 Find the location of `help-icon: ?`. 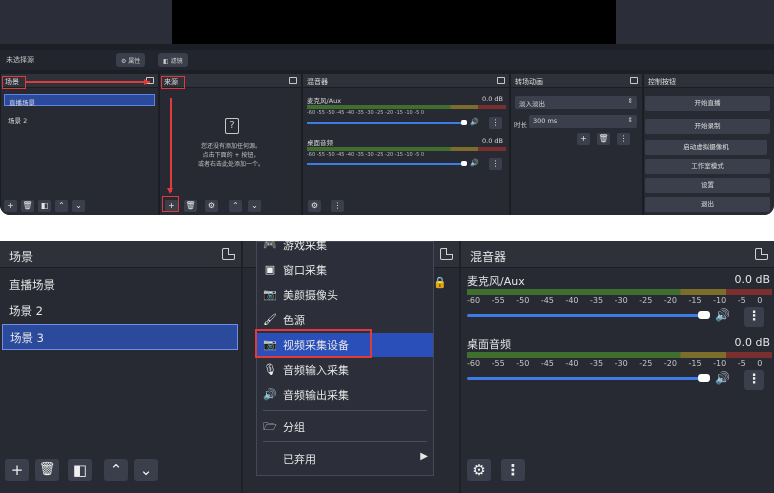

help-icon: ? is located at coordinates (232, 126).